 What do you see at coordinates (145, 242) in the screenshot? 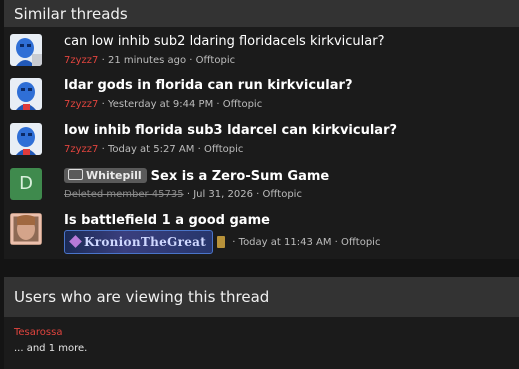
I see `author-name: KronionTheGreat` at bounding box center [145, 242].